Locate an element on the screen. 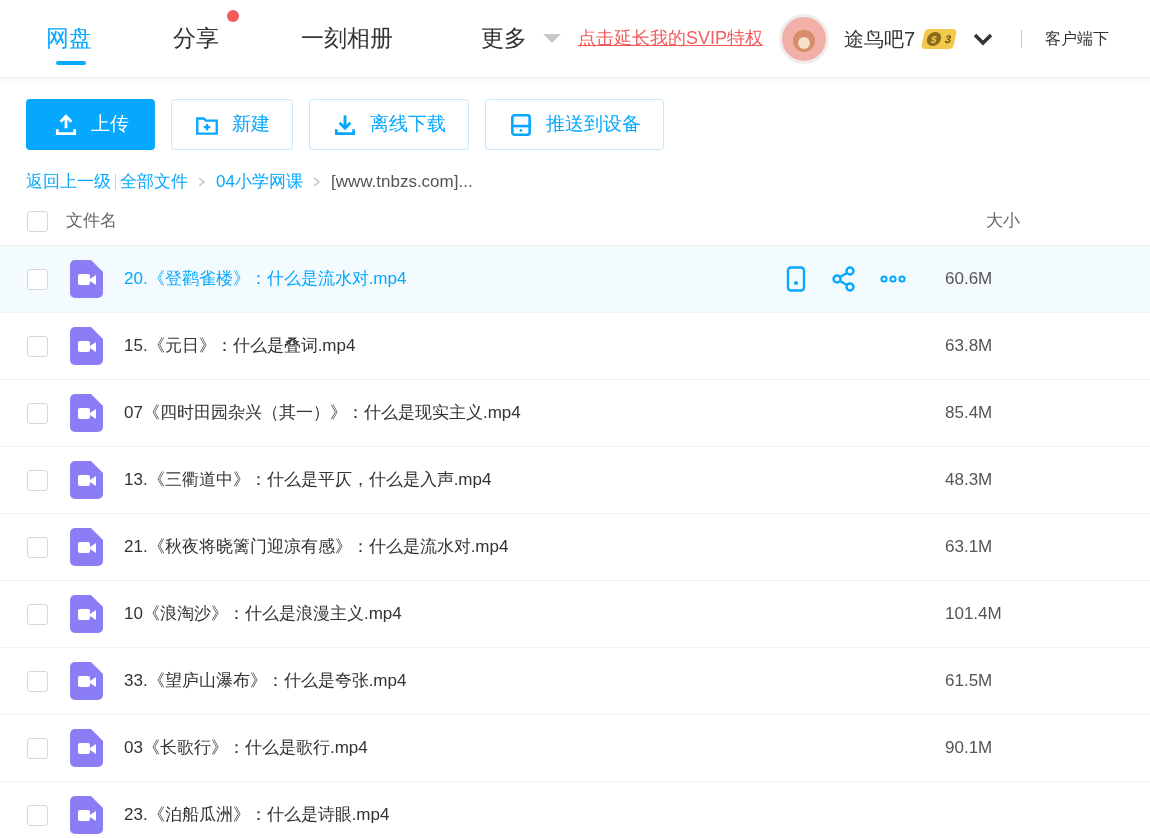 This screenshot has width=1150, height=838. chevron-down-icon is located at coordinates (983, 38).